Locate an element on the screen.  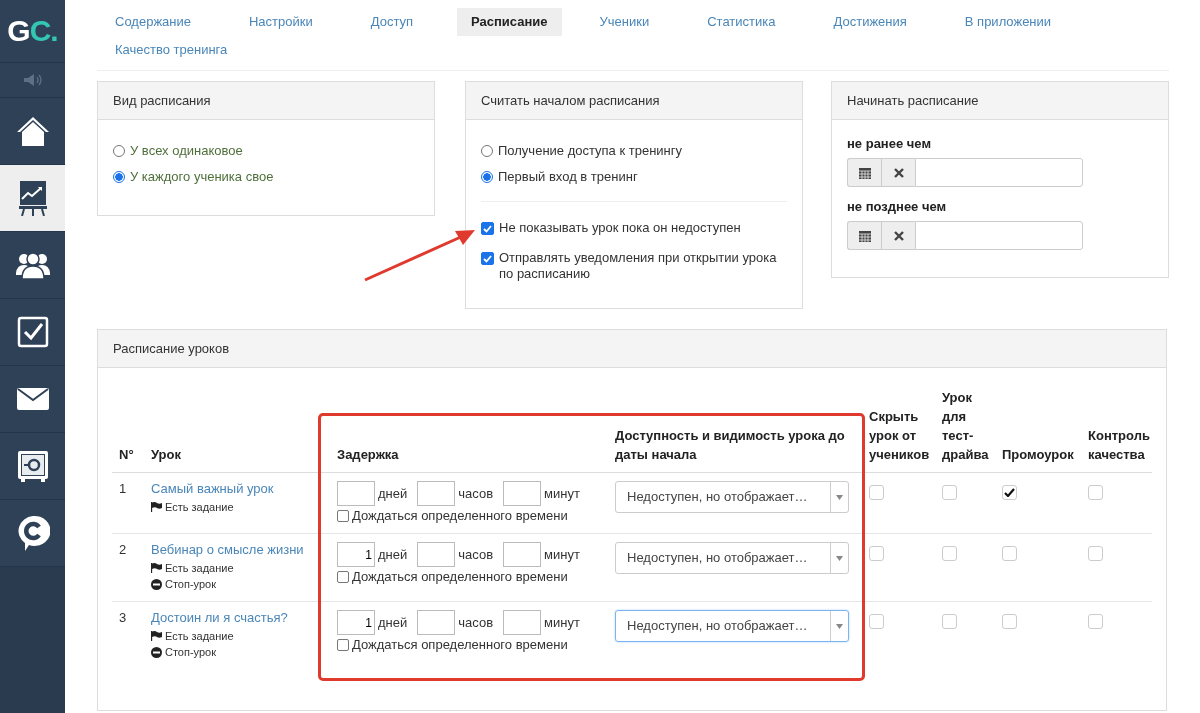
option-label: У каждого ученика свое is located at coordinates (202, 177).